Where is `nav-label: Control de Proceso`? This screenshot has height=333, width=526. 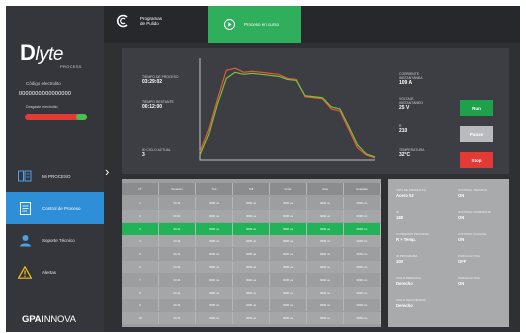 nav-label: Control de Proceso is located at coordinates (61, 208).